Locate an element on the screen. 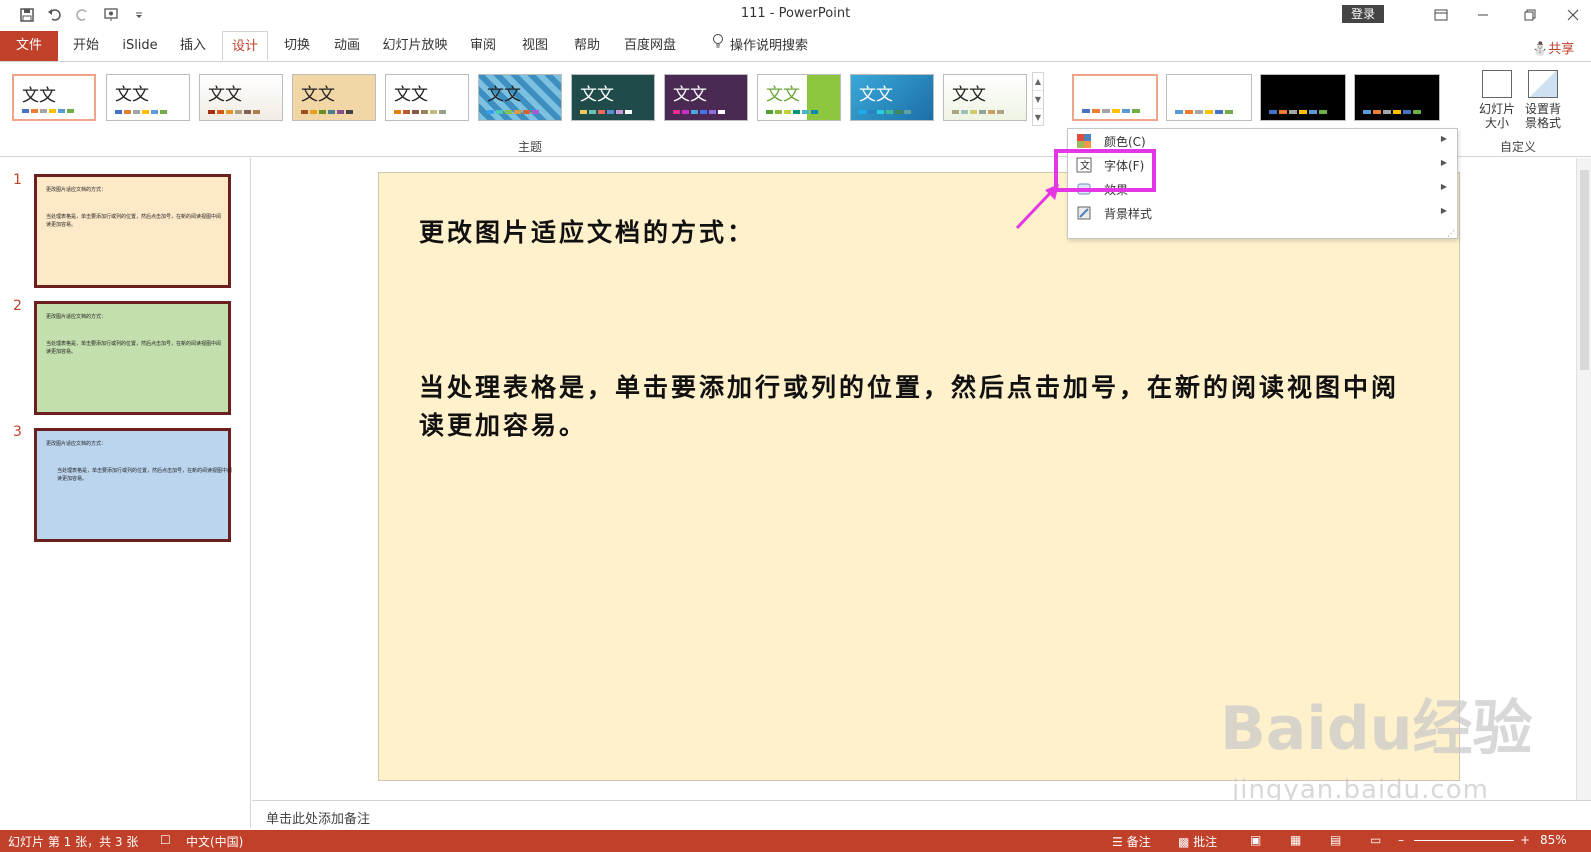  tell-me-search: 操作说明搜索 is located at coordinates (760, 46).